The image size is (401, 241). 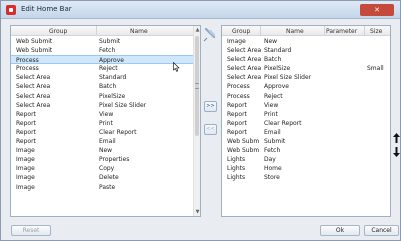 What do you see at coordinates (377, 10) in the screenshot?
I see `close-button: ✕` at bounding box center [377, 10].